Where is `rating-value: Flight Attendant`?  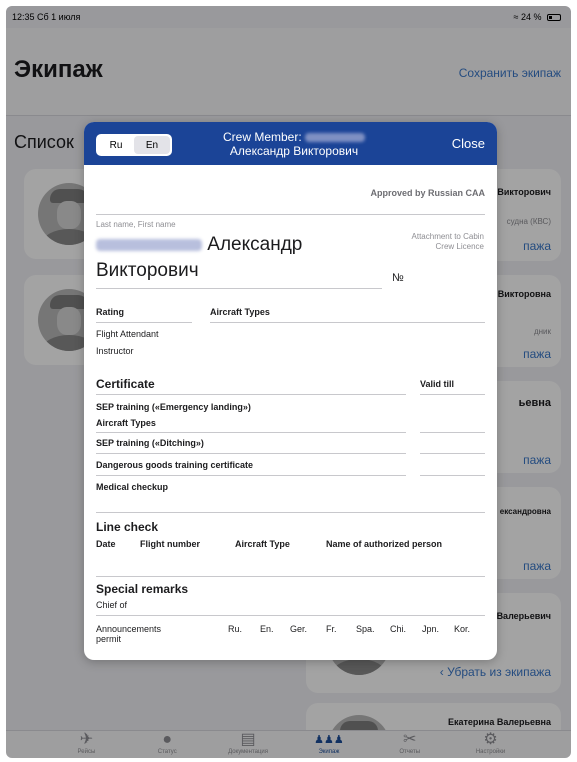
rating-value: Flight Attendant is located at coordinates (127, 334).